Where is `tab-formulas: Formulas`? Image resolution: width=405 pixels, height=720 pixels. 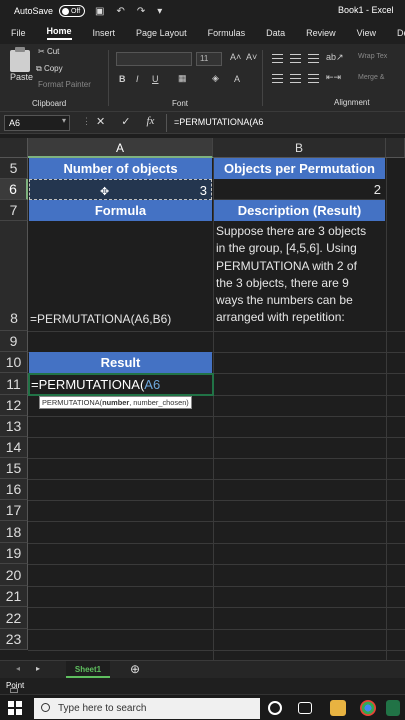
tab-formulas: Formulas is located at coordinates (227, 33).